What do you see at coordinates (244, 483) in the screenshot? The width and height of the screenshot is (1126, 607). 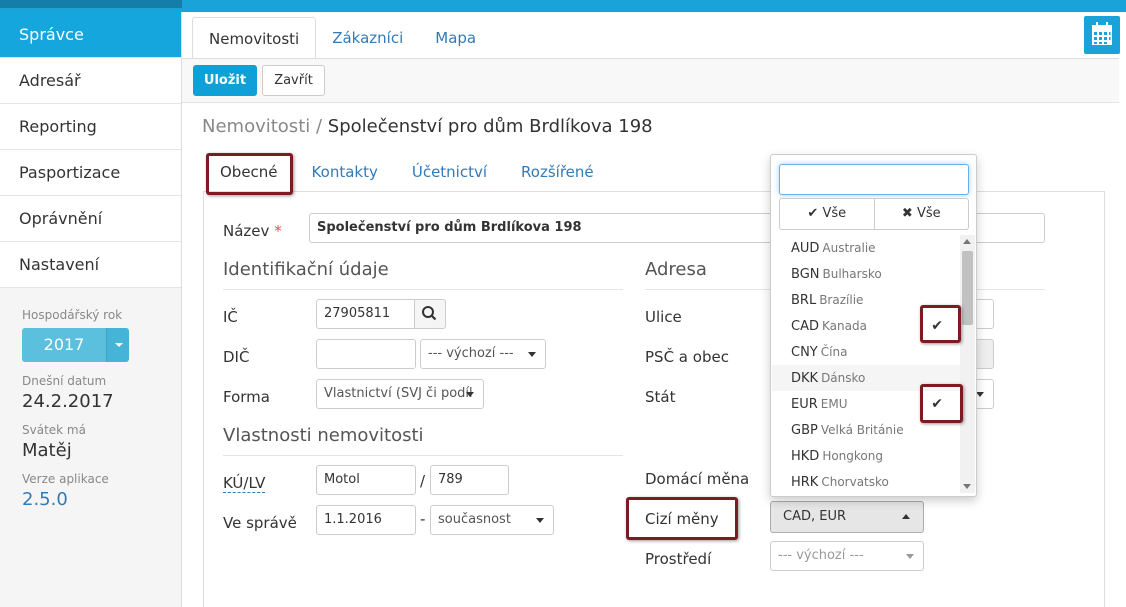 I see `kulv-label: KÚ/LV` at bounding box center [244, 483].